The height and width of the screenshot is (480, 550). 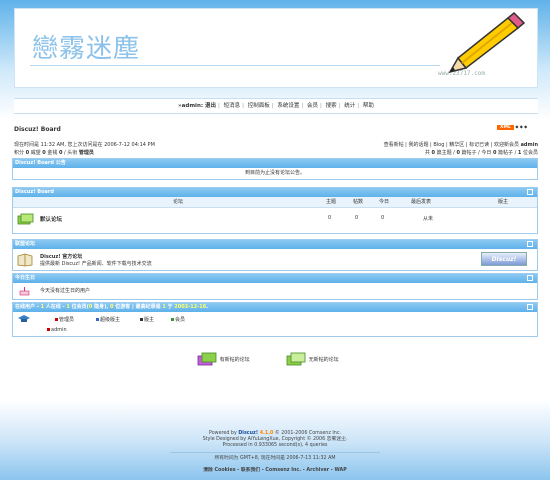 I want to click on col-forum: 论坛, so click(x=178, y=202).